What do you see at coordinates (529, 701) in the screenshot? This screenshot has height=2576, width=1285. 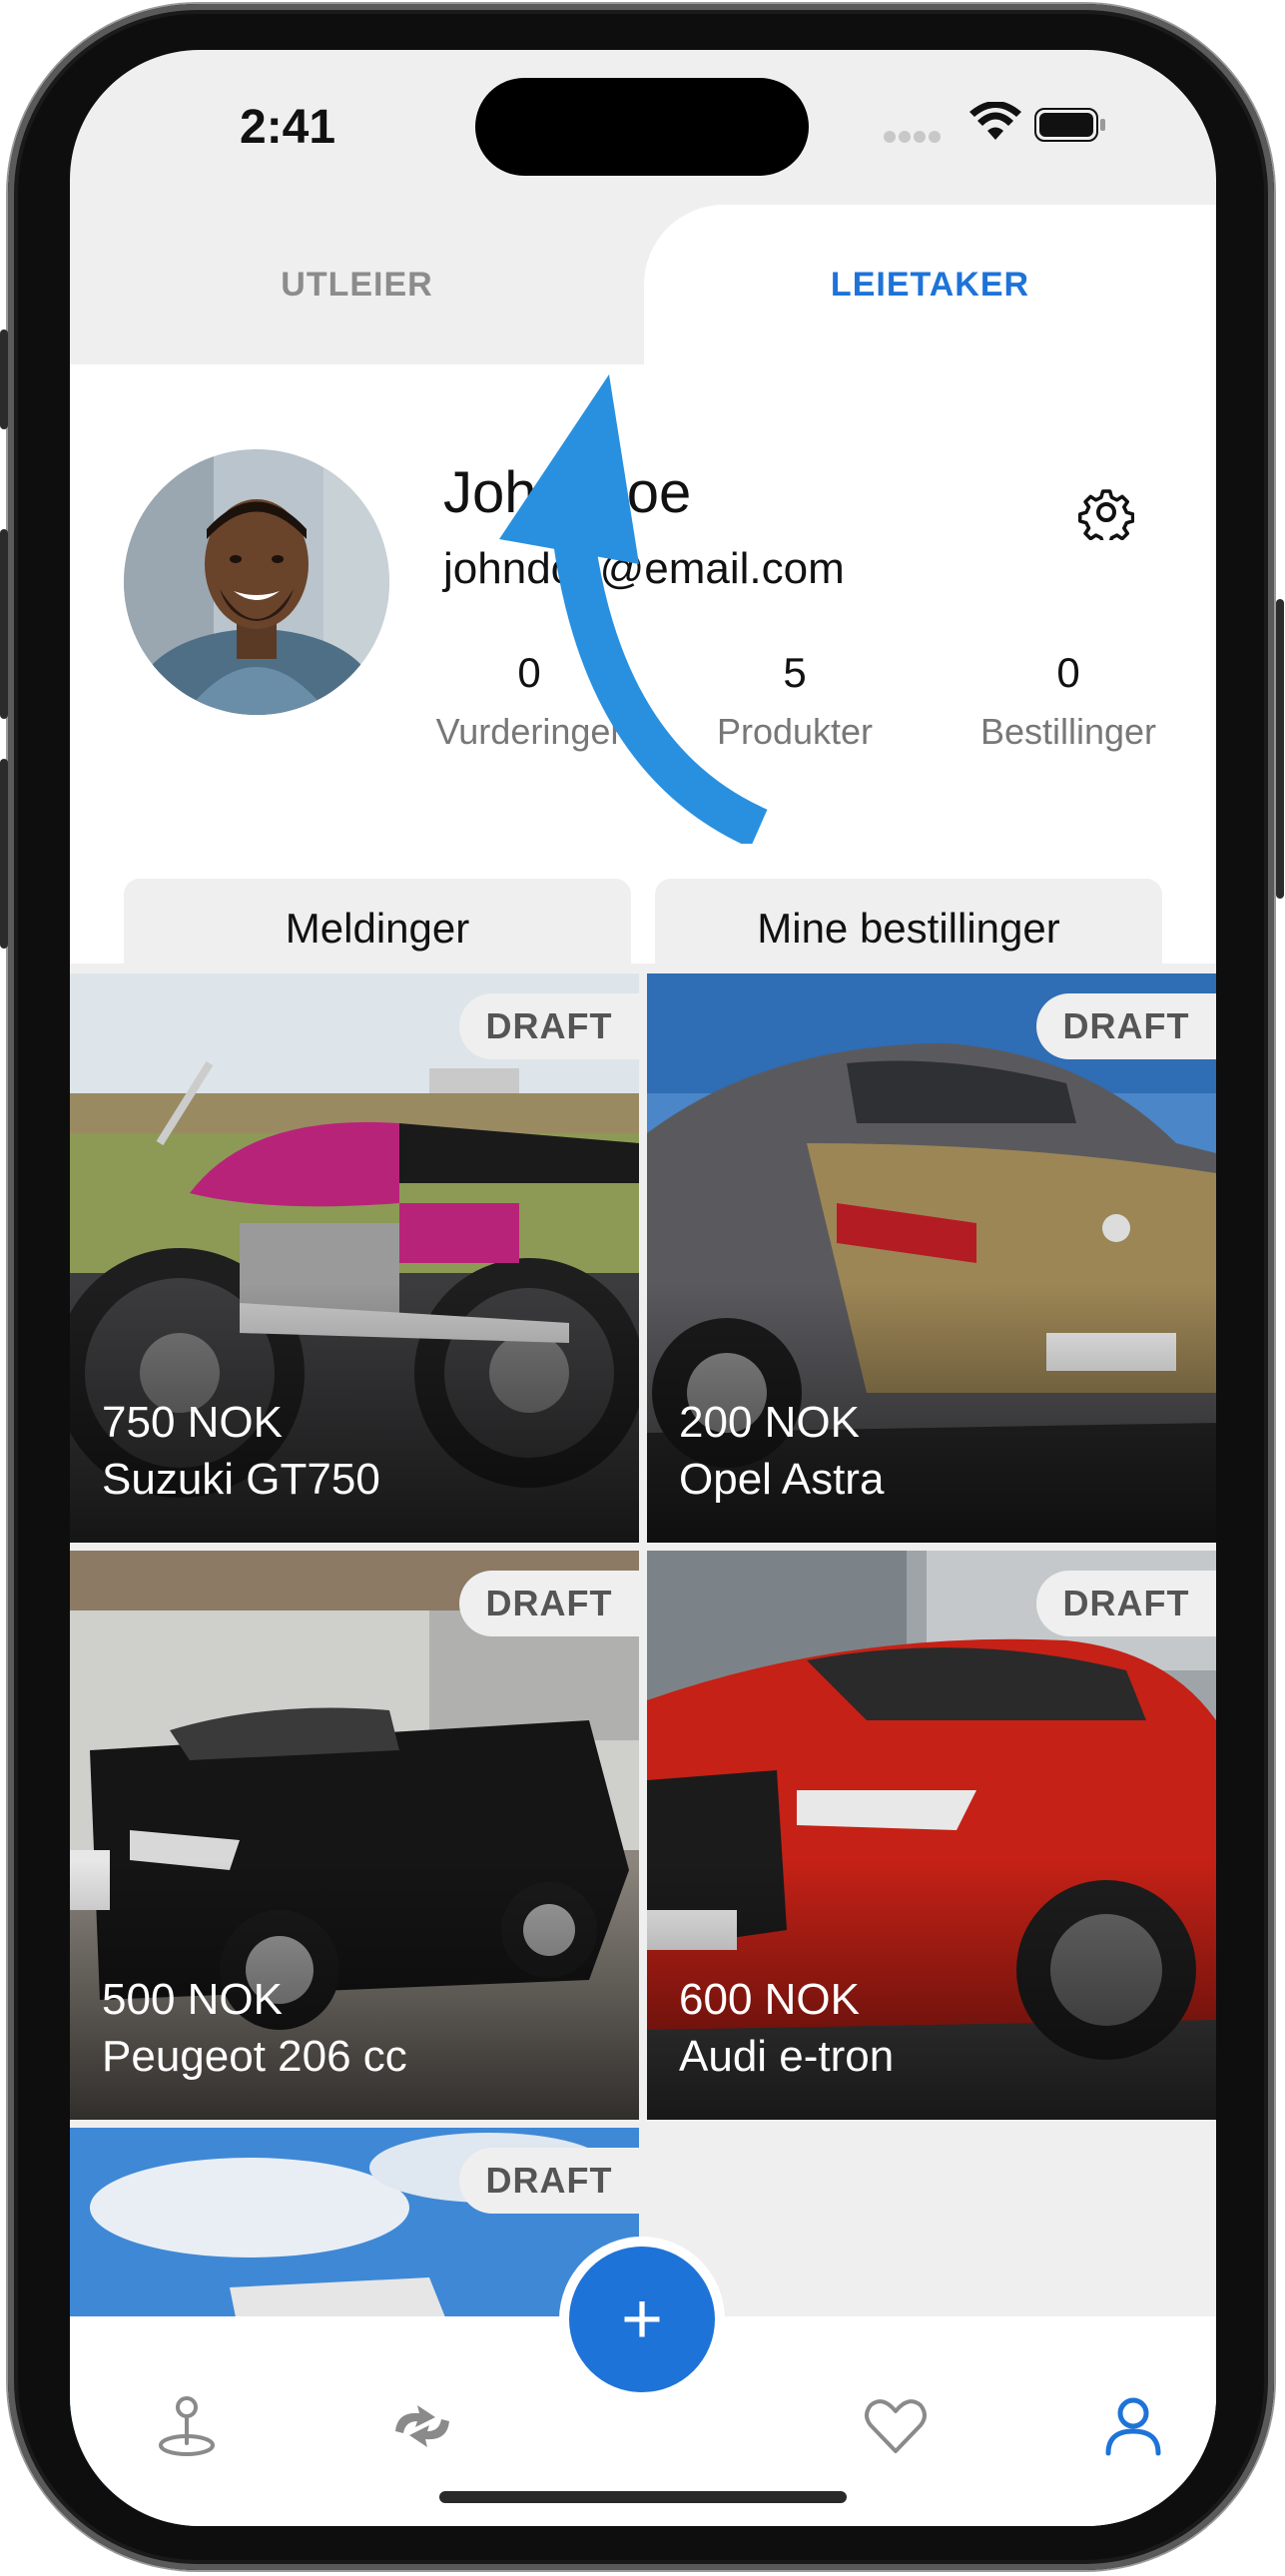 I see `stat-vurderinger: 0 Vurderinger` at bounding box center [529, 701].